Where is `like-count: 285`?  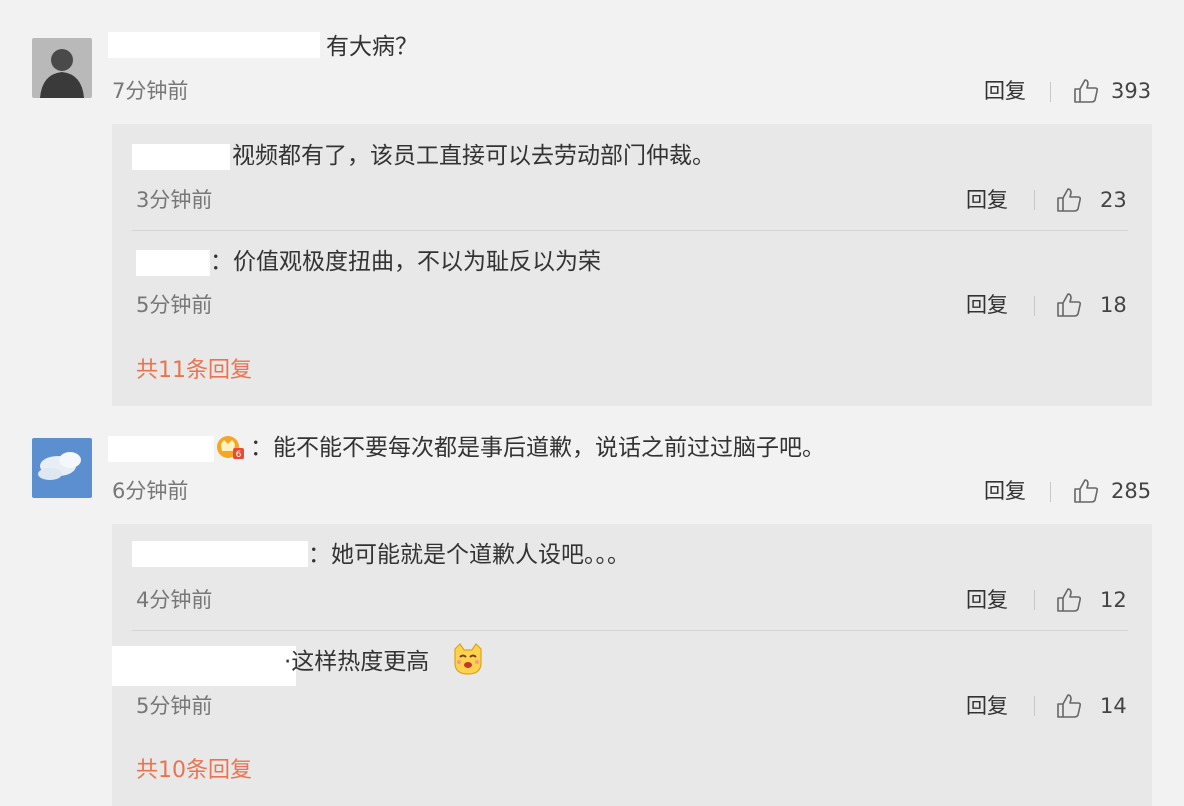
like-count: 285 is located at coordinates (1131, 491).